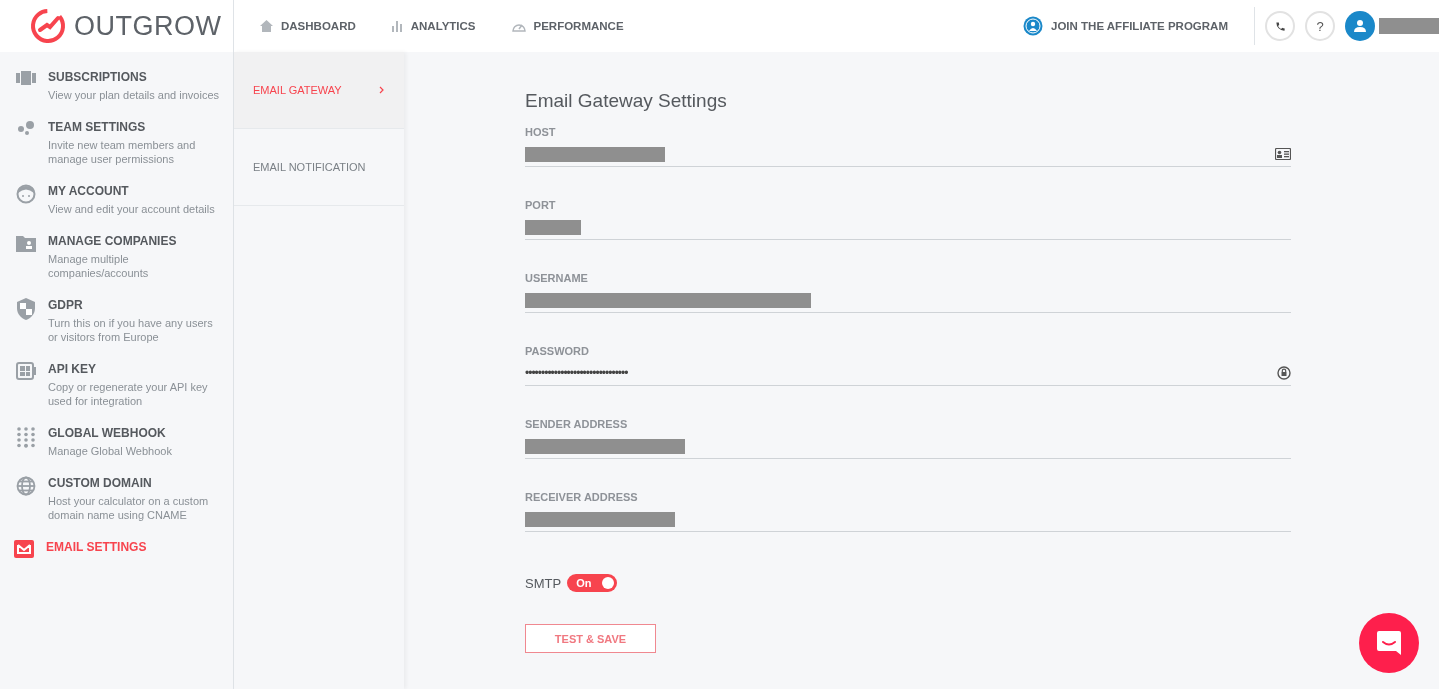  What do you see at coordinates (48, 26) in the screenshot?
I see `logo-icon` at bounding box center [48, 26].